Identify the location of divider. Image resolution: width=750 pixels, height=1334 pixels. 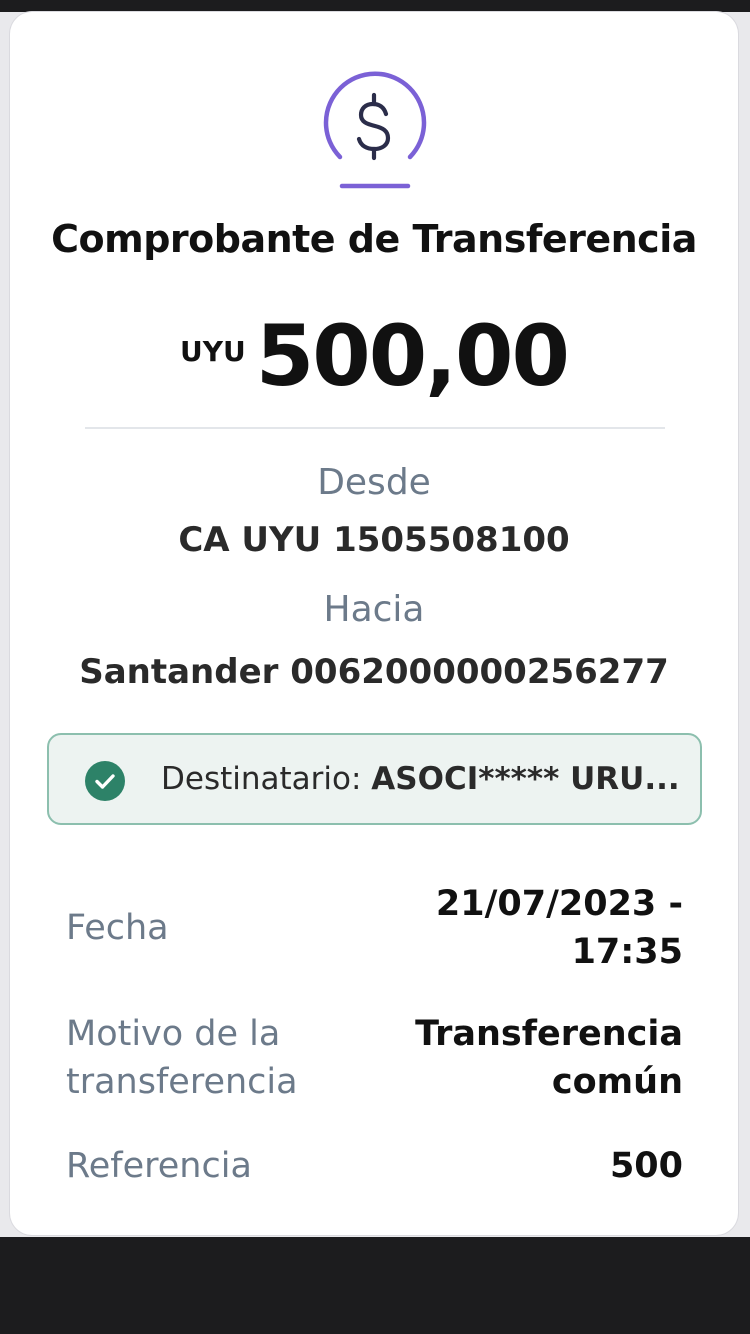
(375, 428).